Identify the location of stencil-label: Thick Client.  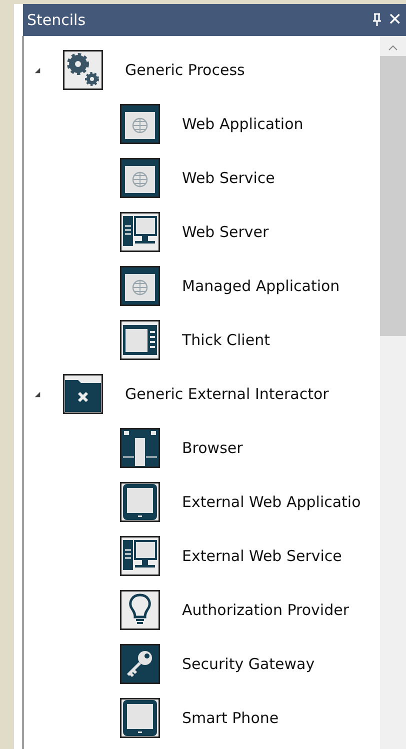
(226, 340).